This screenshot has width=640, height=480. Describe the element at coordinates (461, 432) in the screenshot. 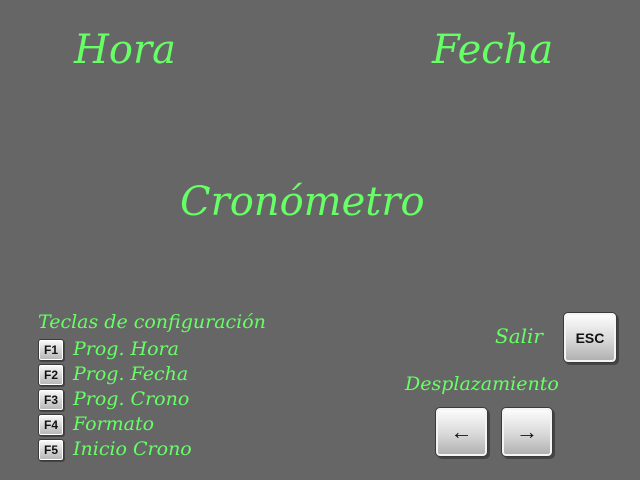

I see `left-arrow-key: ←` at that location.